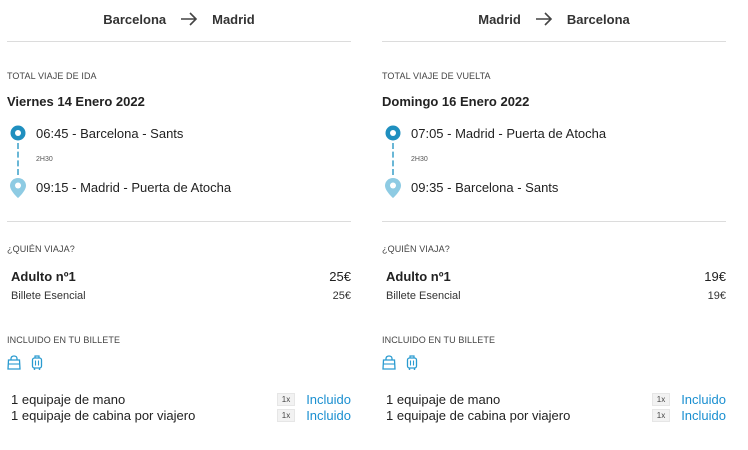  What do you see at coordinates (485, 187) in the screenshot?
I see `arrival-stop: 09:35 - Barcelona - Sants` at bounding box center [485, 187].